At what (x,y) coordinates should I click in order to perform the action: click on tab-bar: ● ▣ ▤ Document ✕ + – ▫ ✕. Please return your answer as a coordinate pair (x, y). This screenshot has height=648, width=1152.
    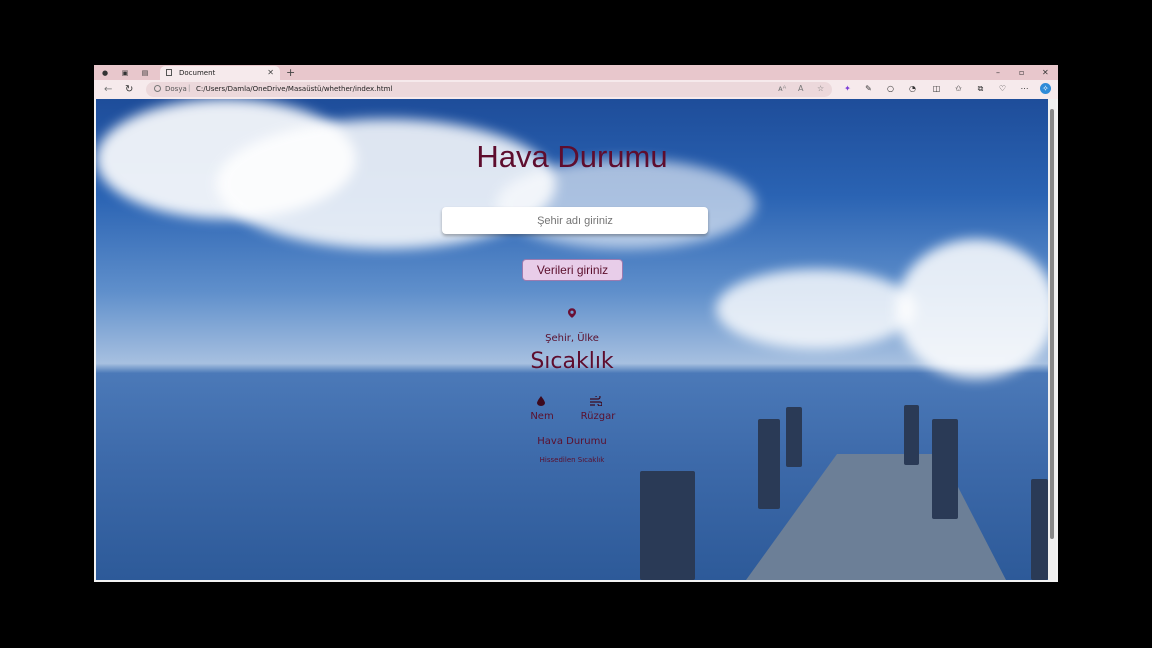
    Looking at the image, I should click on (576, 72).